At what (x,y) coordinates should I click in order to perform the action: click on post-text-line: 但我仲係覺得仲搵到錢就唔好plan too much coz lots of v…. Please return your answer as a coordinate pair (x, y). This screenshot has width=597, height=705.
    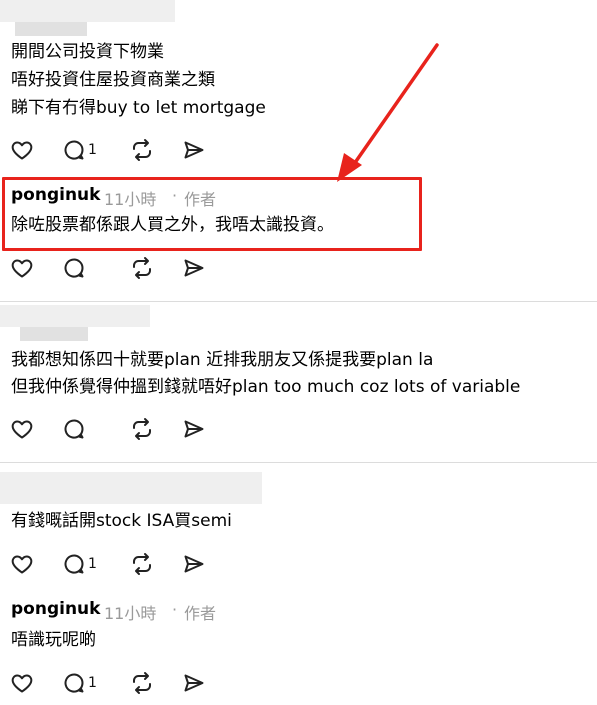
    Looking at the image, I should click on (266, 387).